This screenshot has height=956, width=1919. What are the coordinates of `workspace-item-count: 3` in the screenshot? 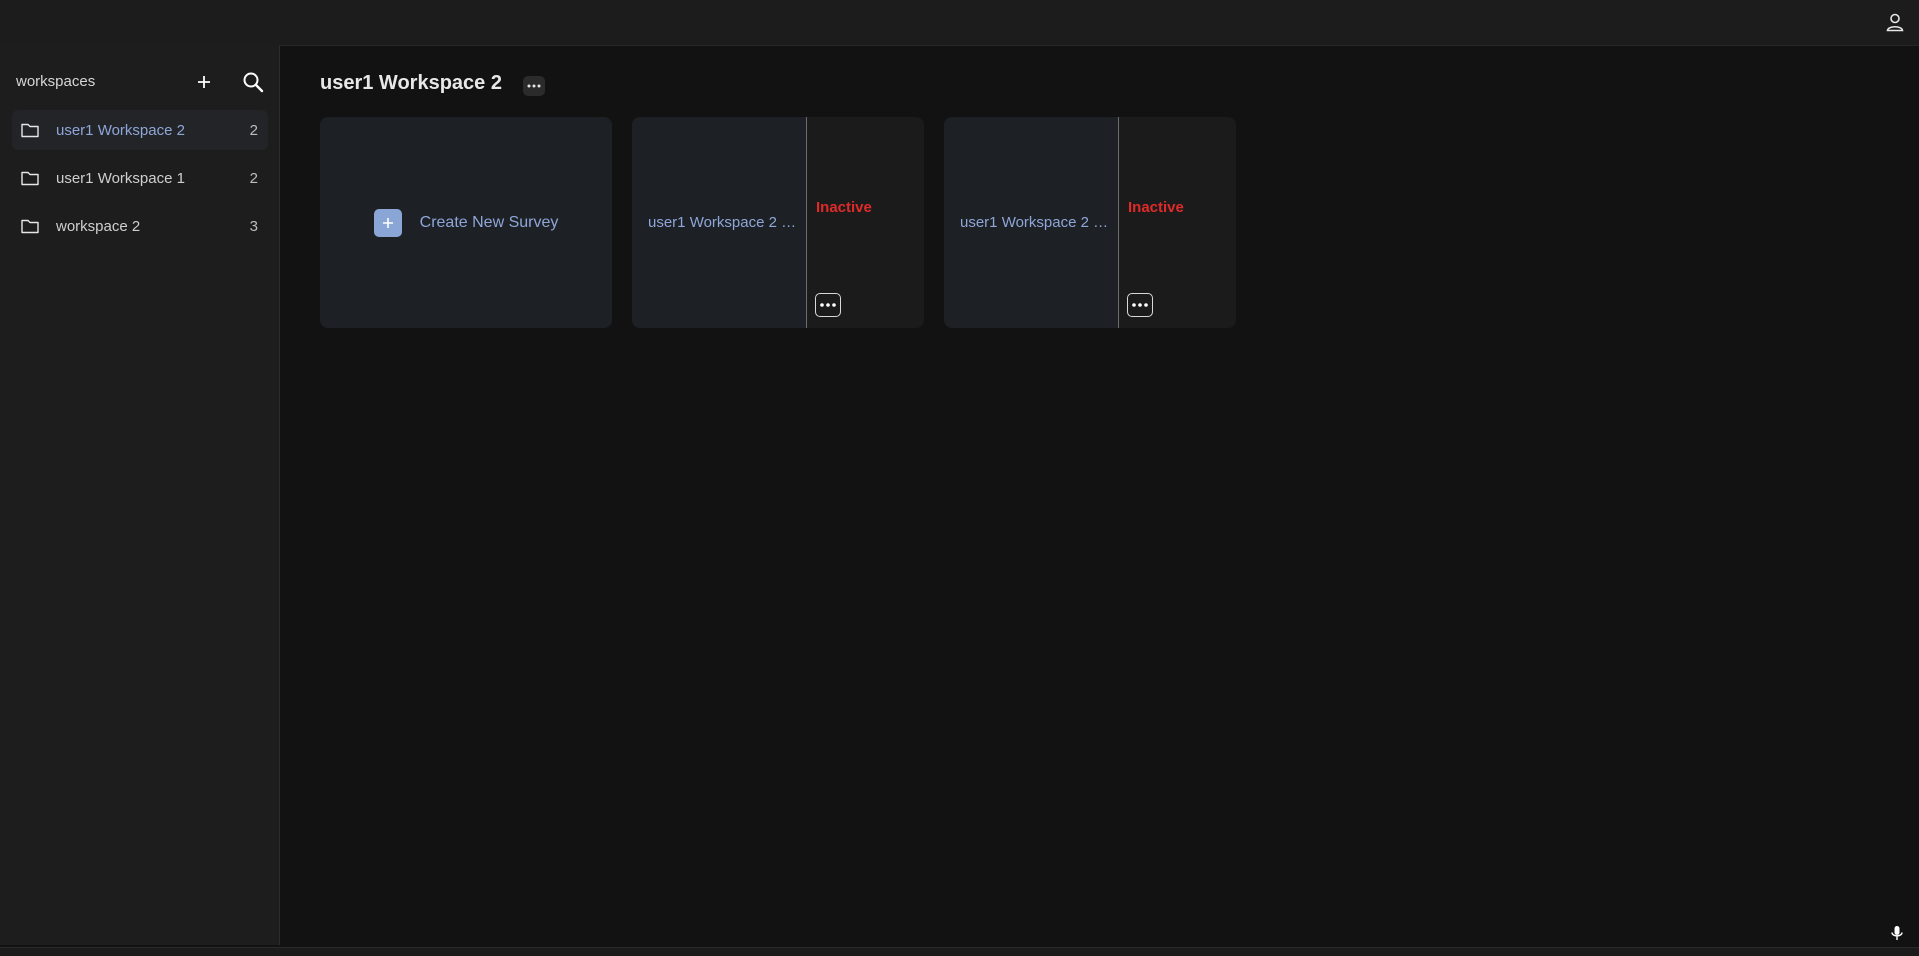 It's located at (253, 226).